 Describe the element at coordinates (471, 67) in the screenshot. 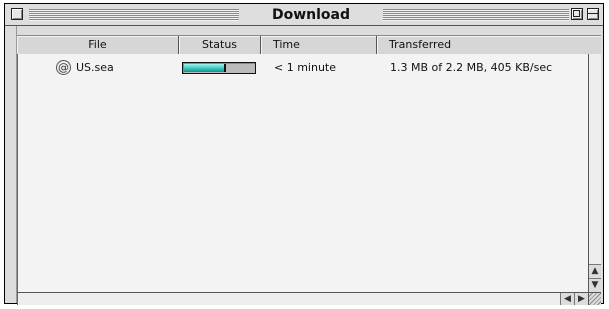

I see `download-transferred: 1.3 MB of 2.2 MB, 405 KB/sec` at that location.